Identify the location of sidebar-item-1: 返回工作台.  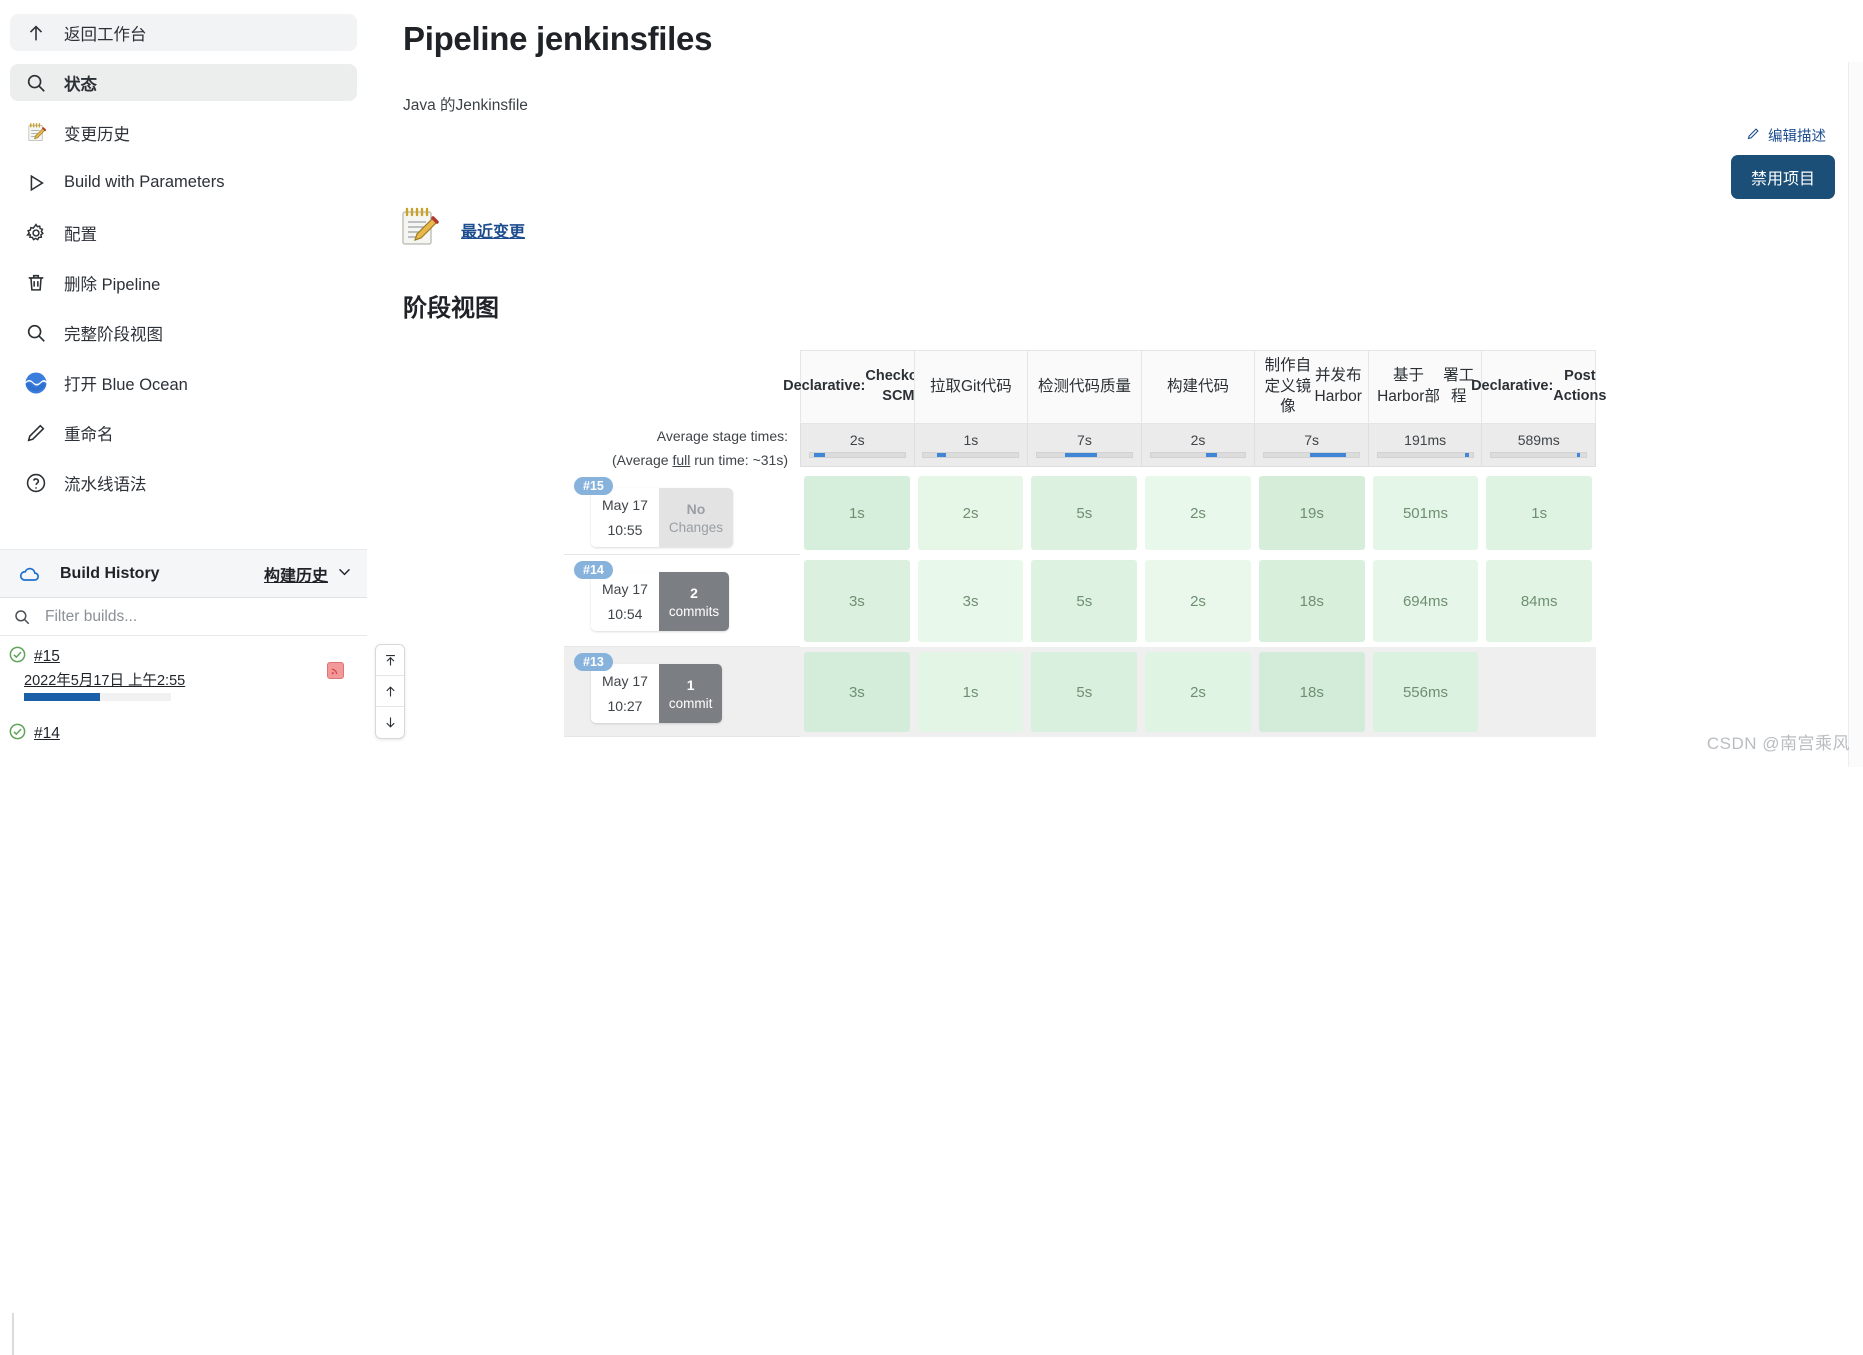
(183, 32).